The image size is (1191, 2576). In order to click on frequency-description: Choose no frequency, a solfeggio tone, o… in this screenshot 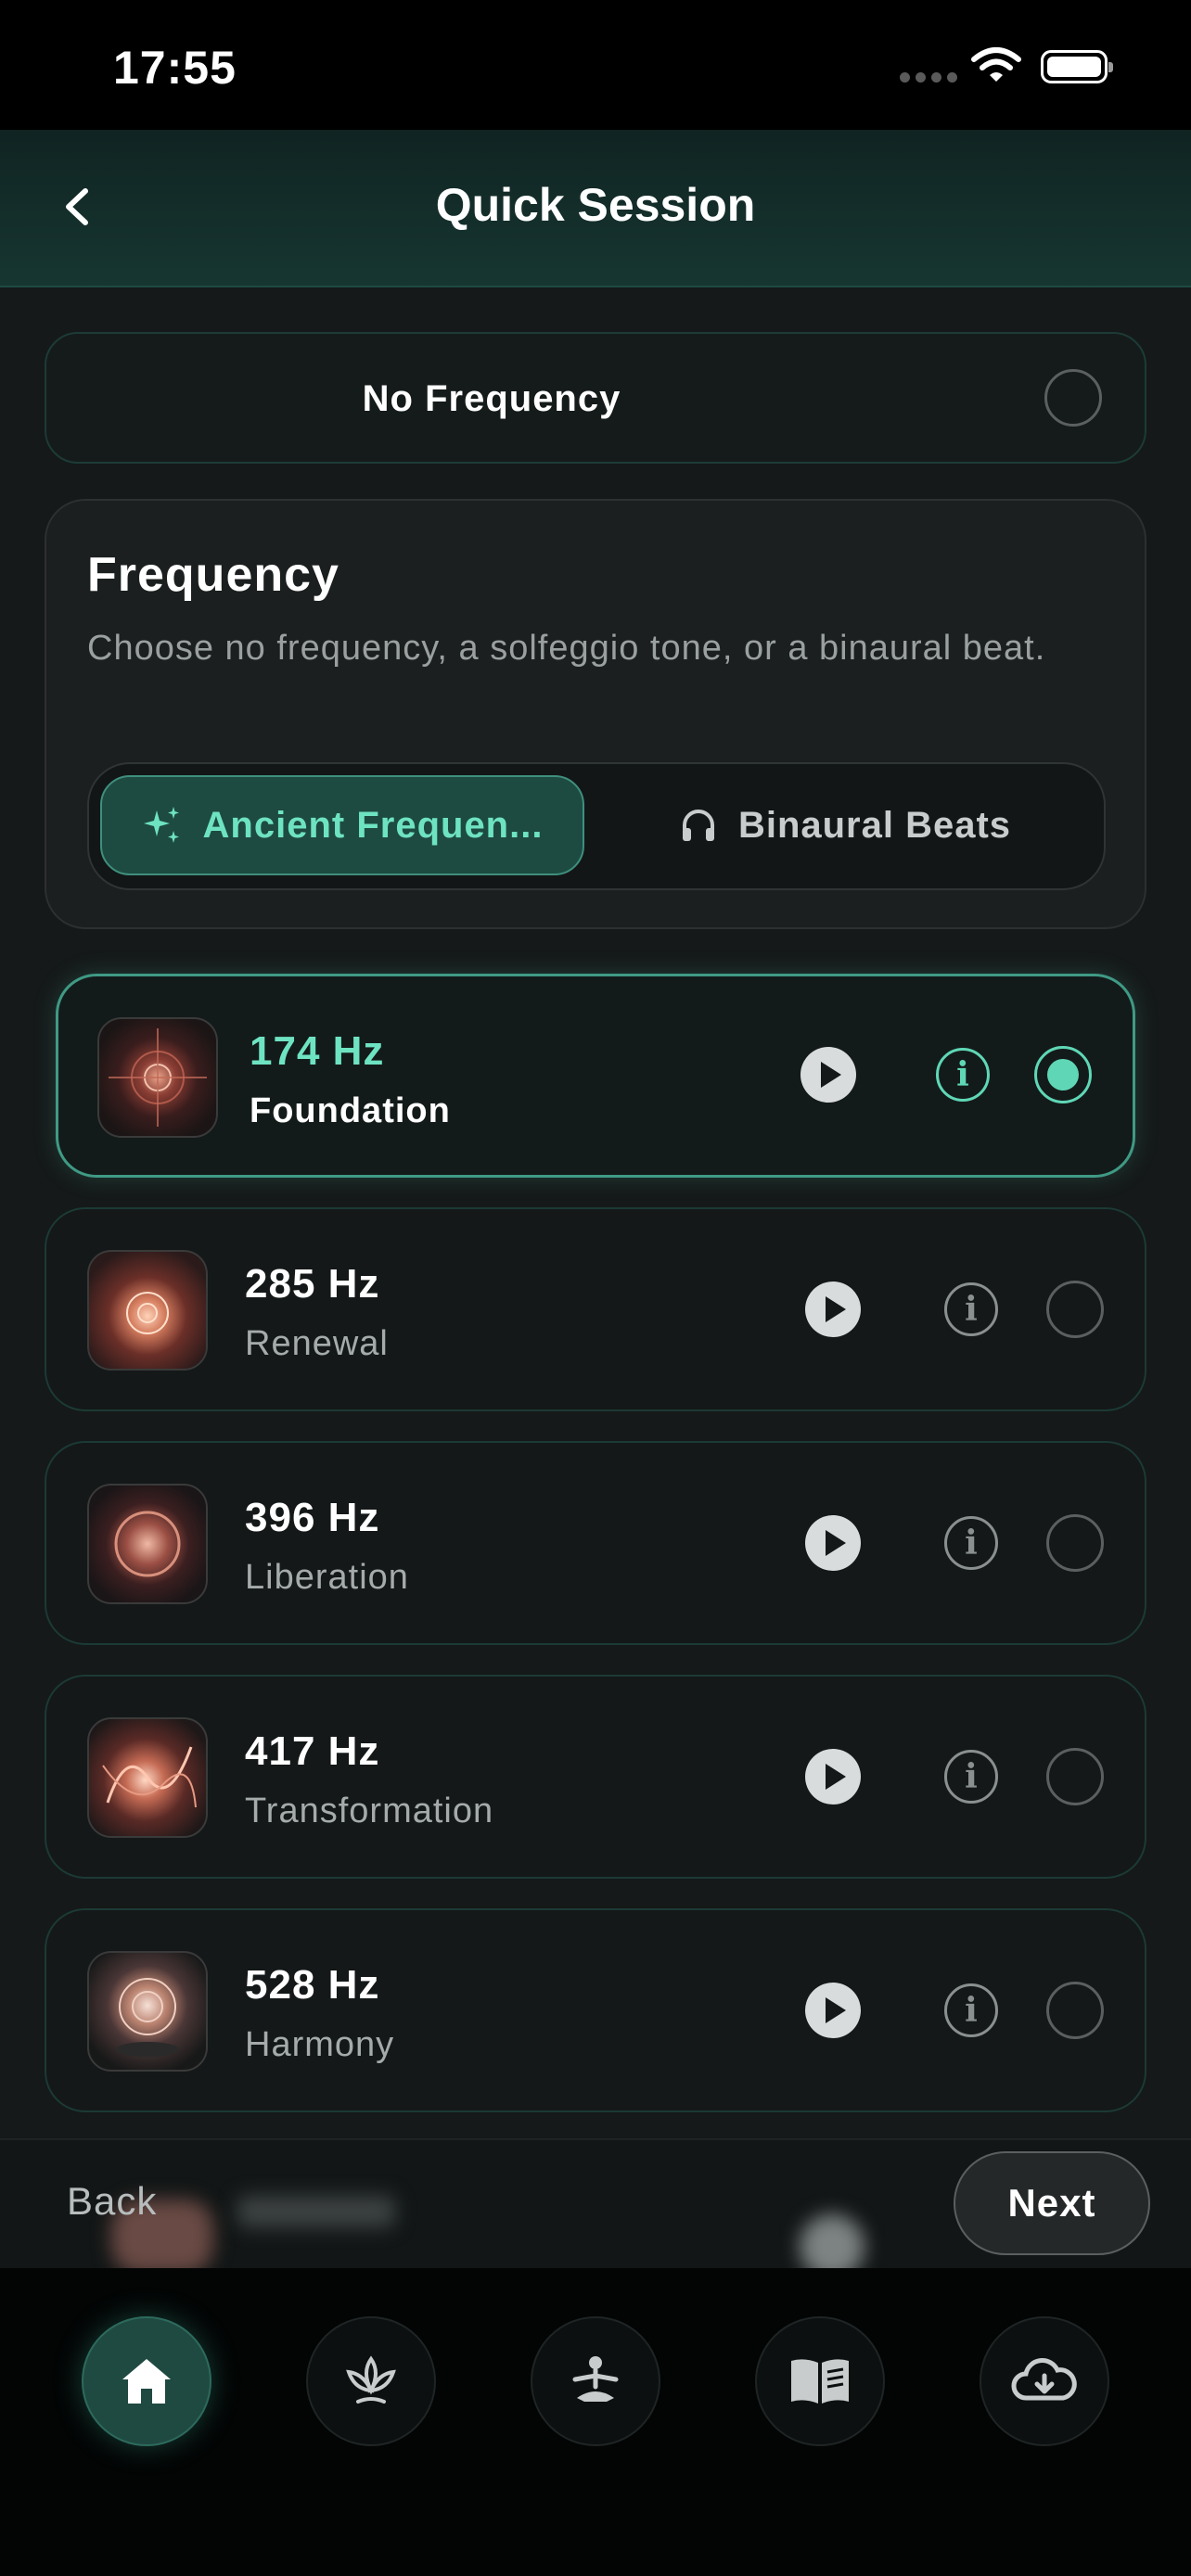, I will do `click(566, 648)`.